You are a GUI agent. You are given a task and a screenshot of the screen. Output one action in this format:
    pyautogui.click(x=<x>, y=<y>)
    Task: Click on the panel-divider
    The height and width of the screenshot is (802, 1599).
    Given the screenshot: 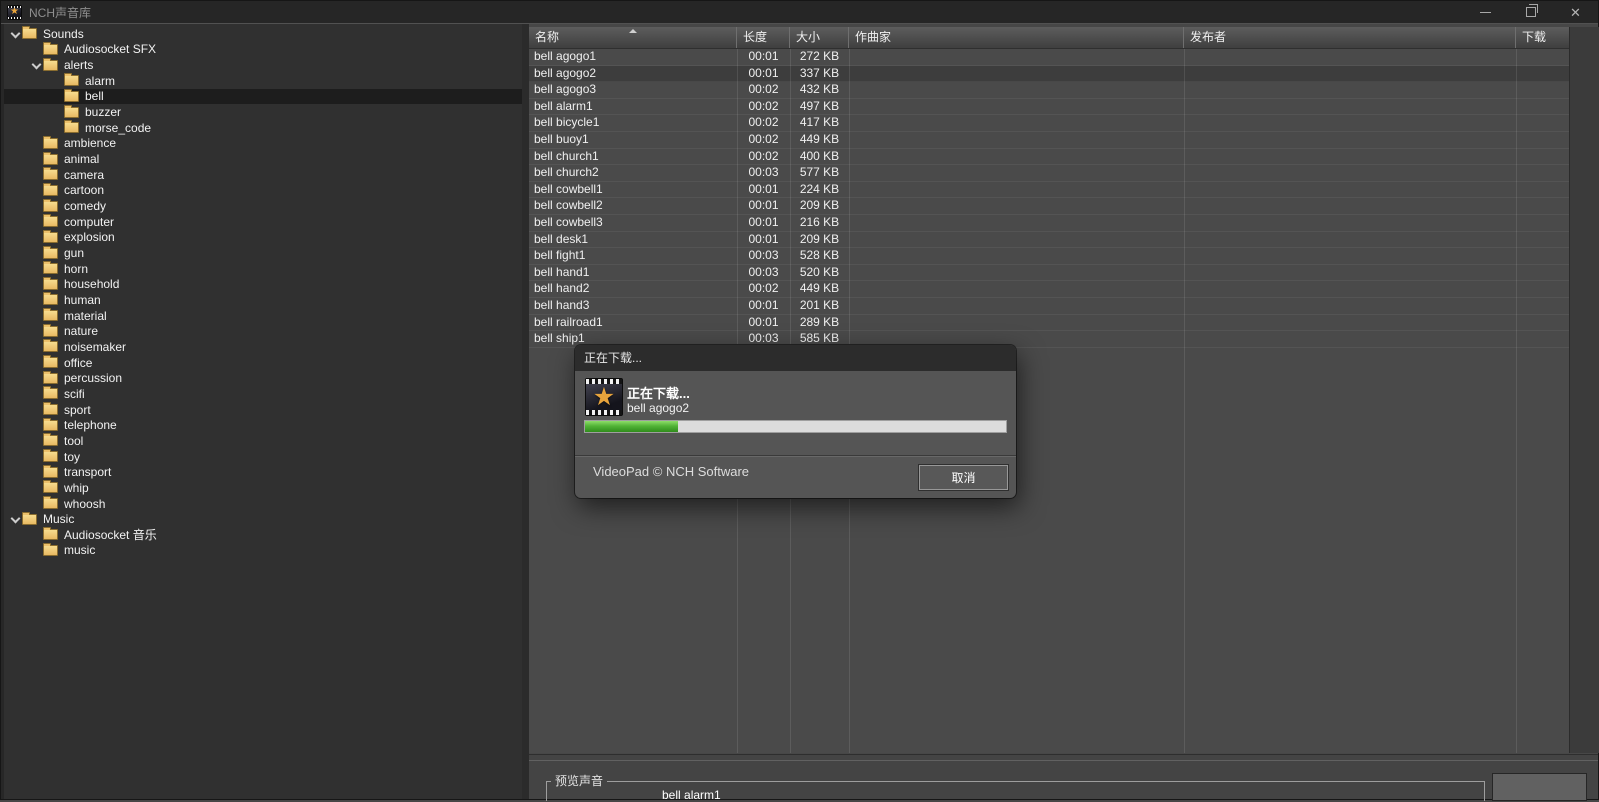 What is the action you would take?
    pyautogui.click(x=525, y=411)
    